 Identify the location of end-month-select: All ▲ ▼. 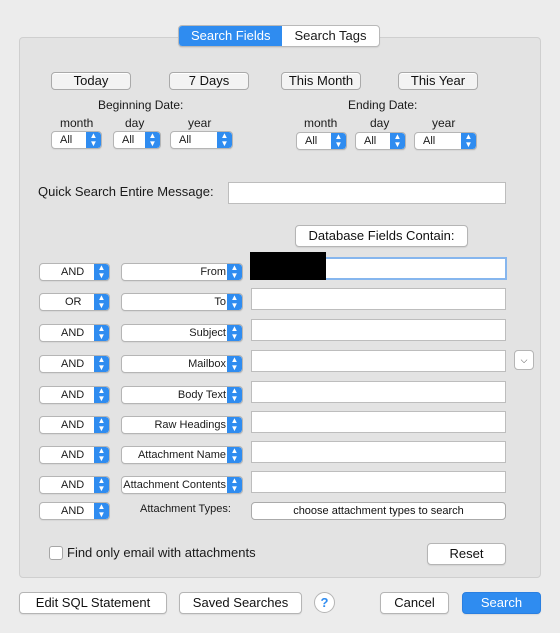
(321, 141).